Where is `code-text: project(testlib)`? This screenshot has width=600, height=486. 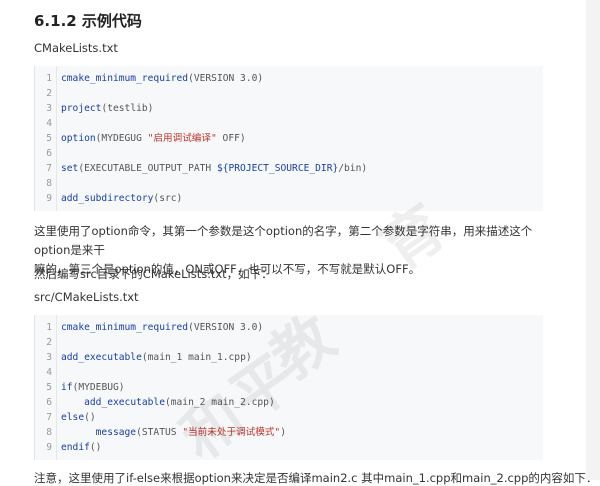
code-text: project(testlib) is located at coordinates (107, 108).